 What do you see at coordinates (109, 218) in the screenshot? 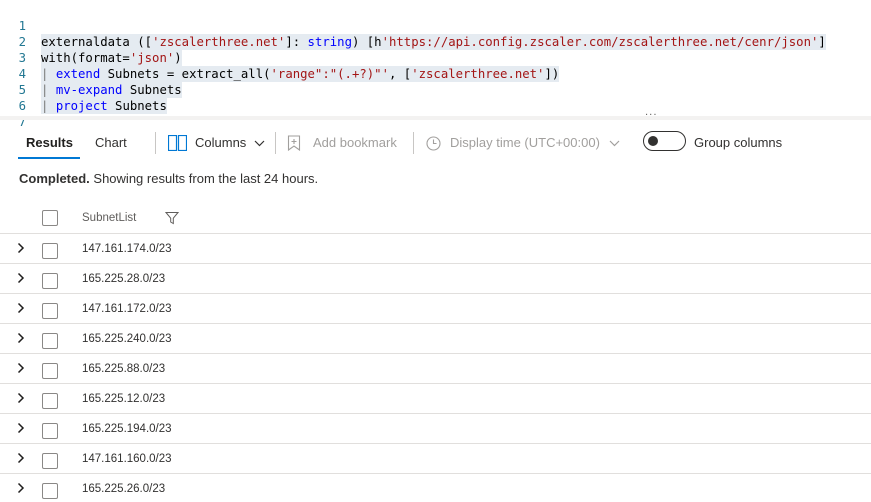
I see `column-header-subnetlist: SubnetList` at bounding box center [109, 218].